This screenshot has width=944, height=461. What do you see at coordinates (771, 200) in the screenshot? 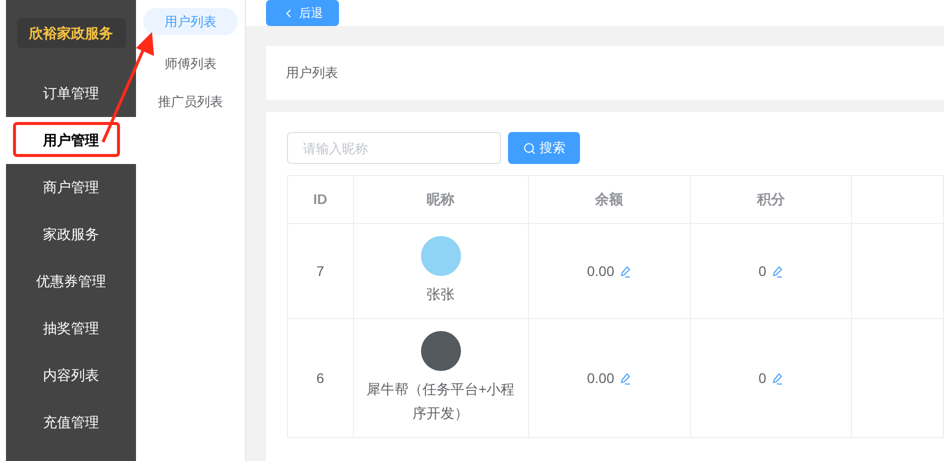
I see `column-header: 积分` at bounding box center [771, 200].